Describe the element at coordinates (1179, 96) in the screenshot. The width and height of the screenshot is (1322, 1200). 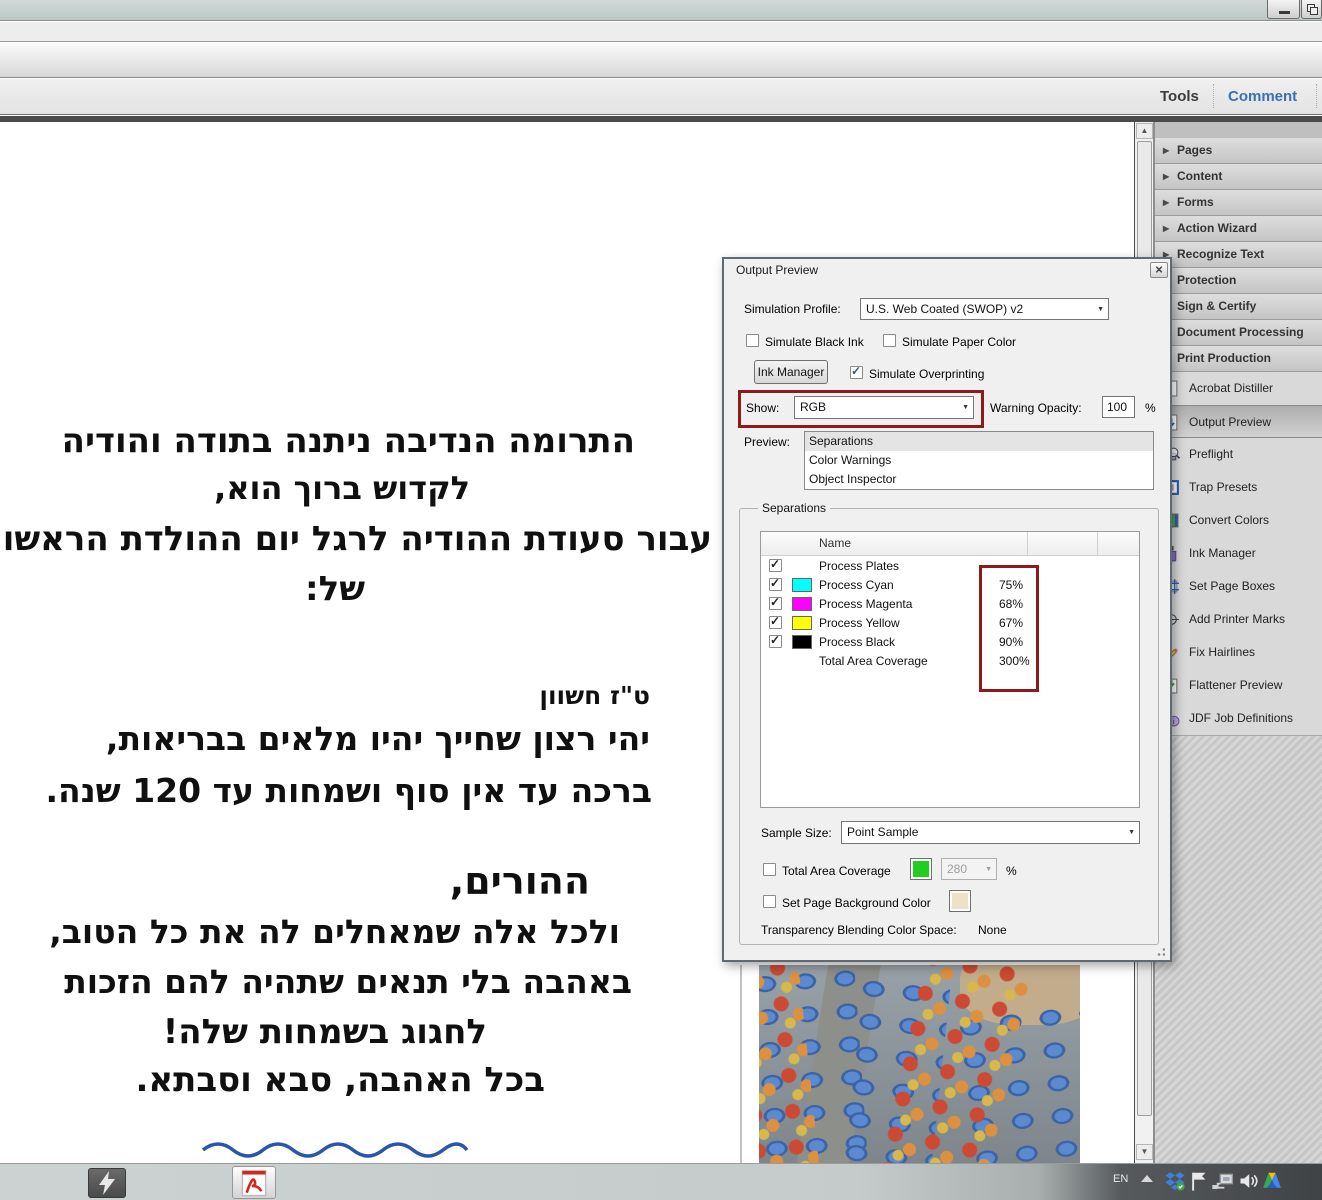
I see `tab-tools: Tools` at that location.